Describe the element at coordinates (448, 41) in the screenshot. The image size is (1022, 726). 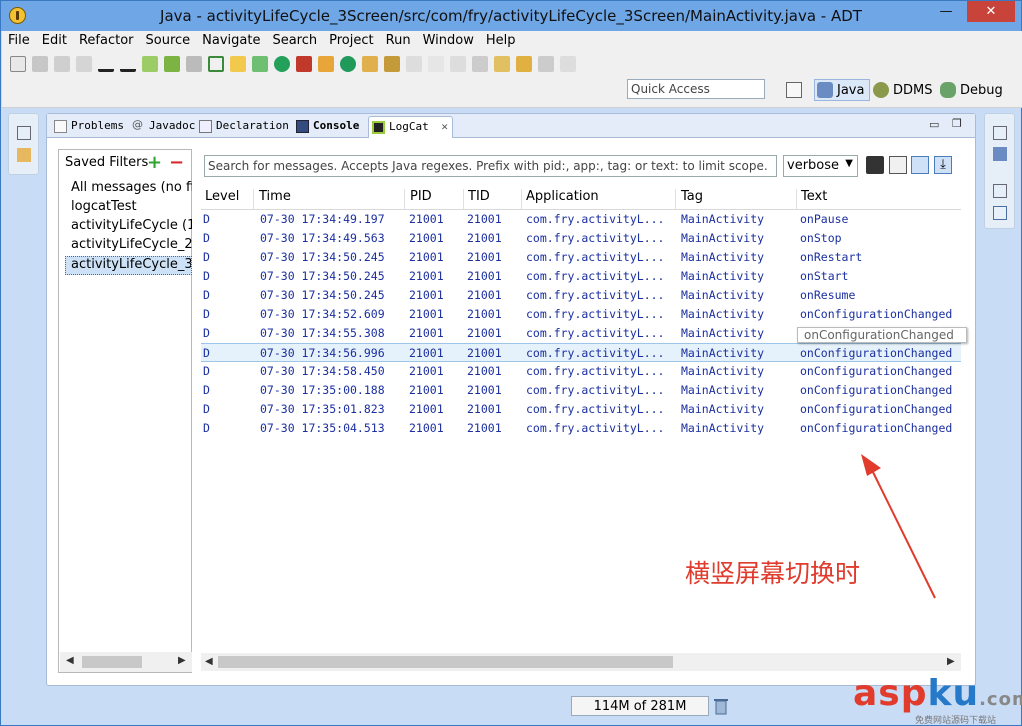
I see `menu-window: Window` at that location.